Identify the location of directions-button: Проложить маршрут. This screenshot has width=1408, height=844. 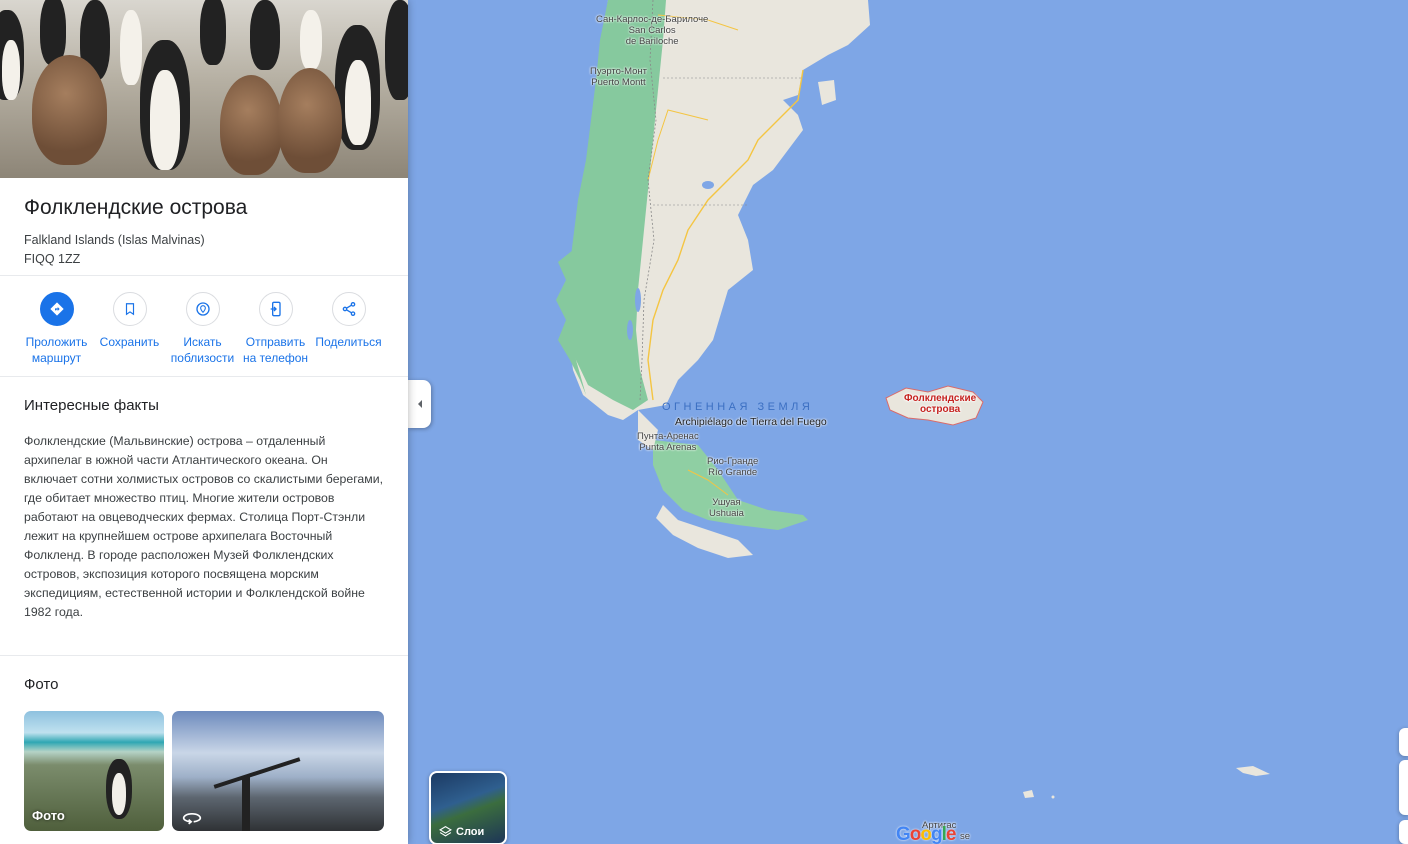
(56, 334).